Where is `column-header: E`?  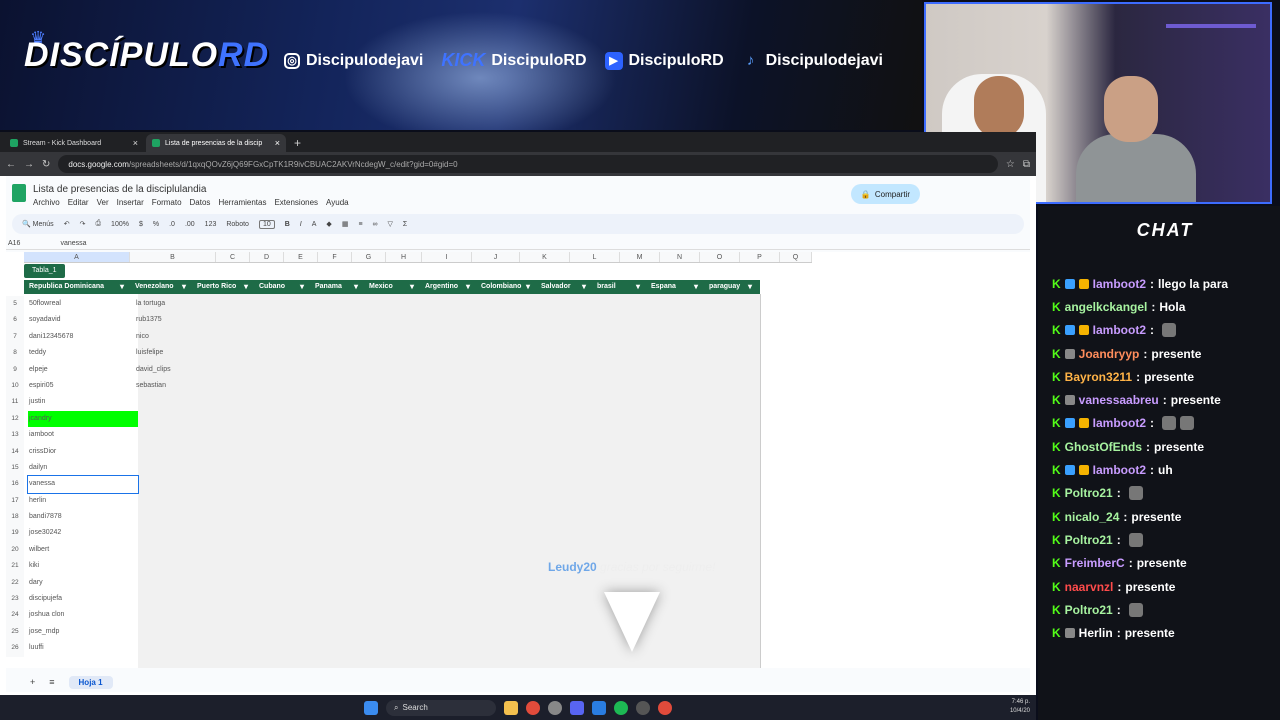
column-header: E is located at coordinates (301, 257).